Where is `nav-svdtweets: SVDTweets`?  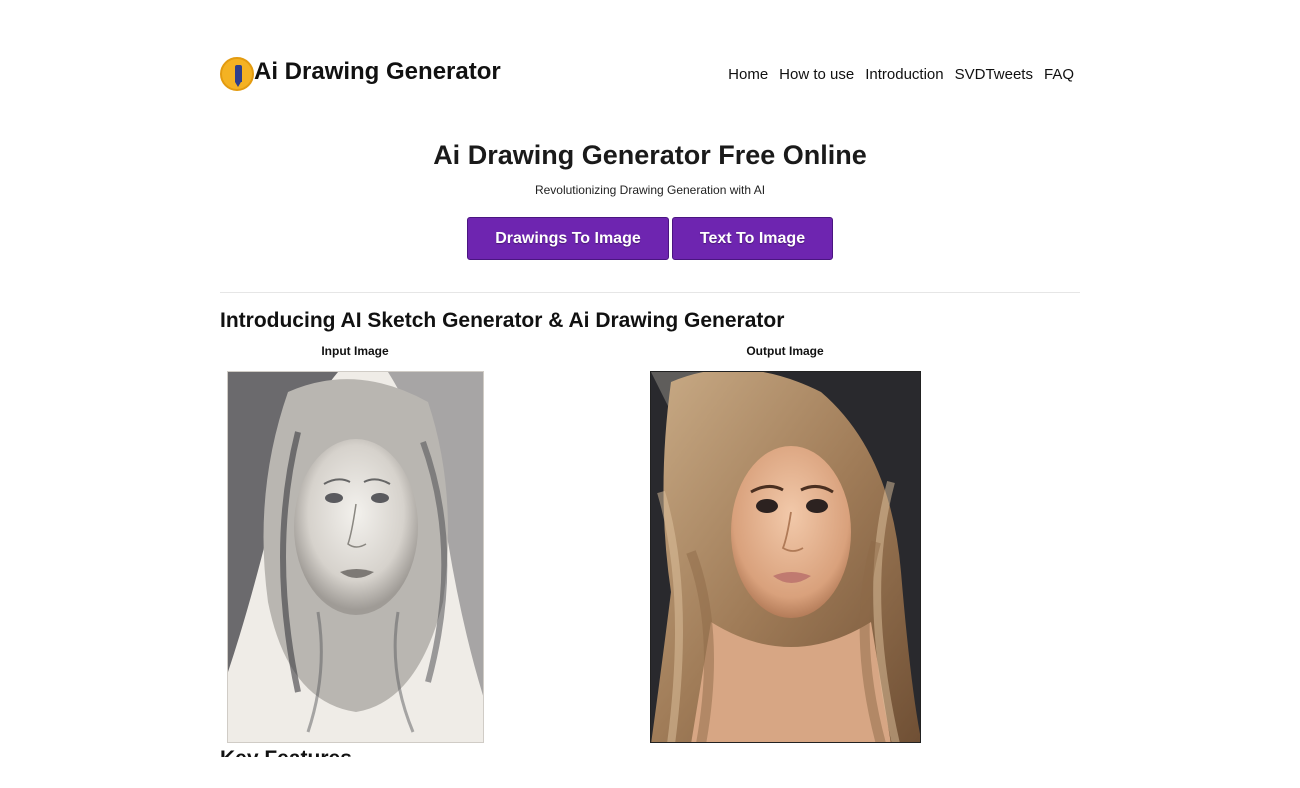
nav-svdtweets: SVDTweets is located at coordinates (994, 74).